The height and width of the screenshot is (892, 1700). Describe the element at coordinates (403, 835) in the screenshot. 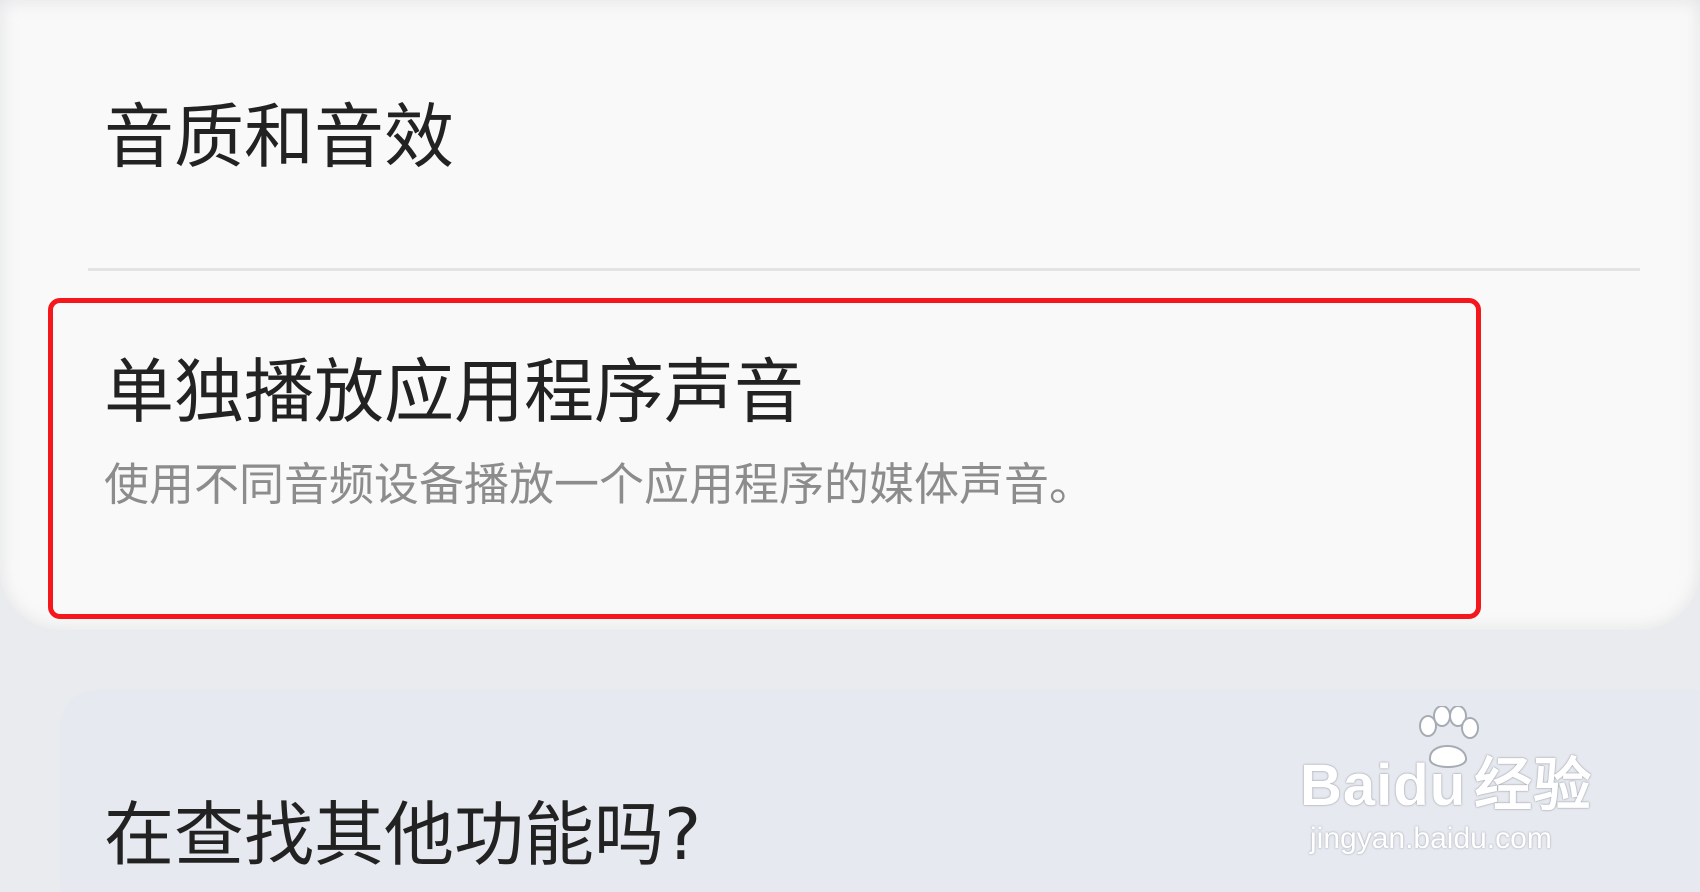

I see `search-features-title: 在查找其他功能吗?` at that location.